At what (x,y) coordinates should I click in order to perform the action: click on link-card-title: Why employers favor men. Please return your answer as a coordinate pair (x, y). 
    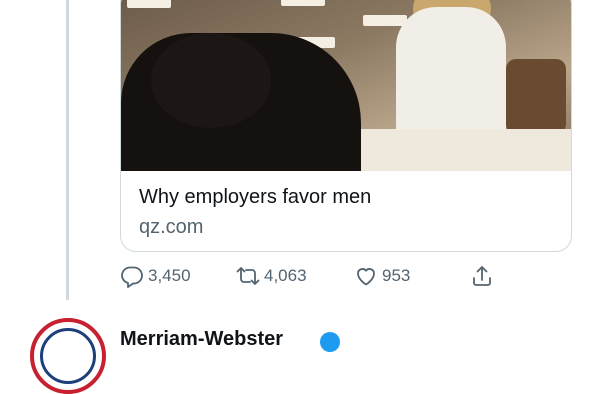
    Looking at the image, I should click on (255, 197).